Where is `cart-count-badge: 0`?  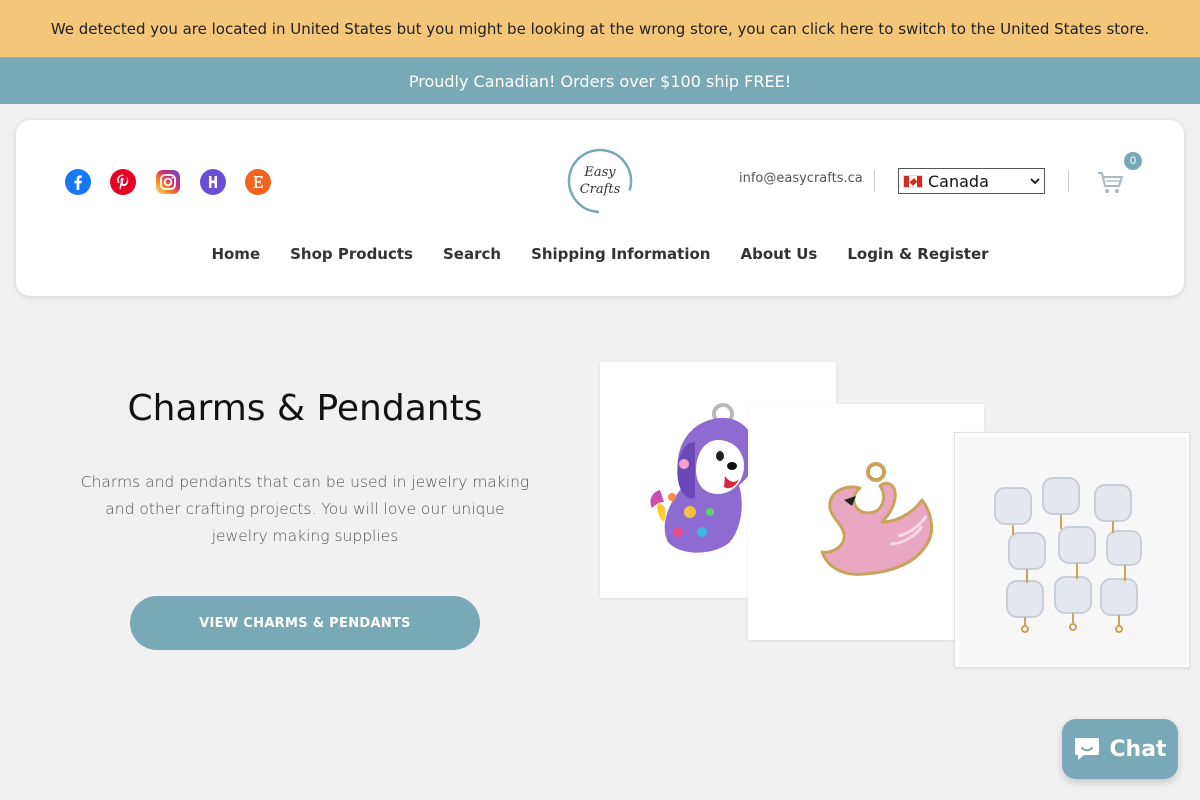
cart-count-badge: 0 is located at coordinates (1133, 161).